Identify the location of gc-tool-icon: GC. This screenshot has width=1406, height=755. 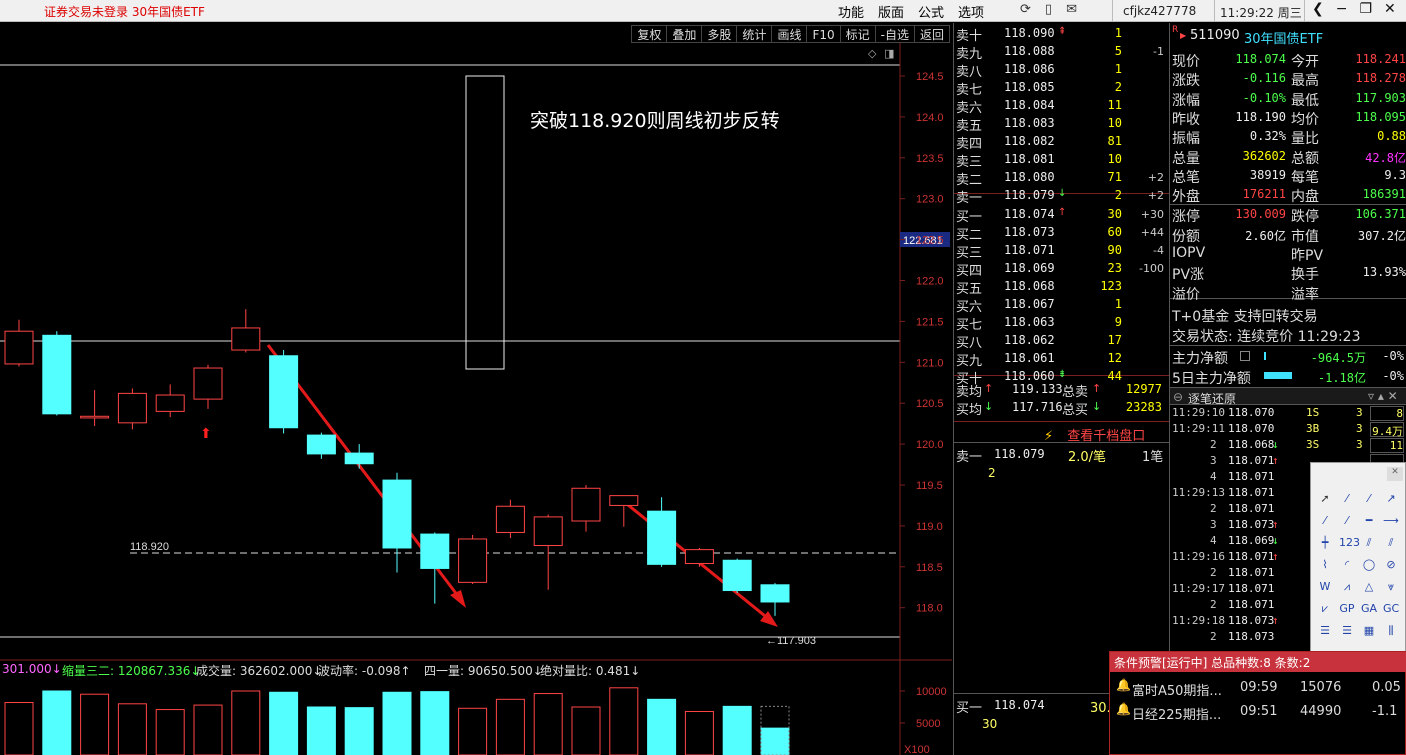
(1391, 609).